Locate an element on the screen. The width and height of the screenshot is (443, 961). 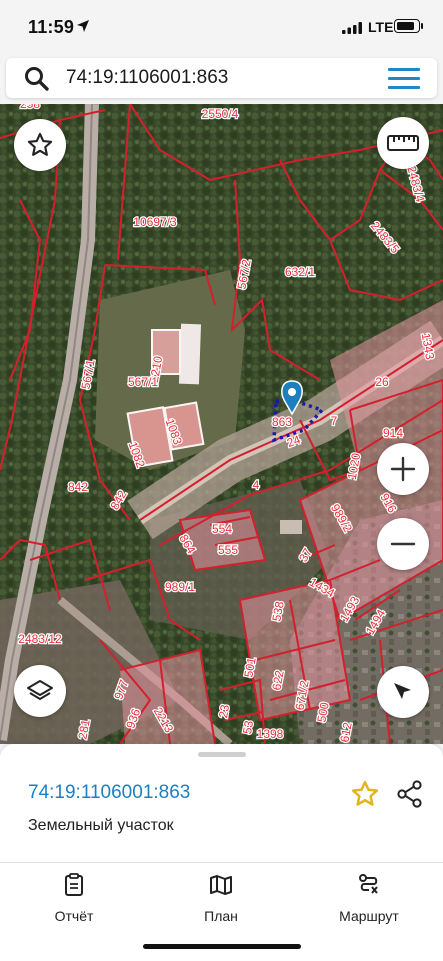
status-bar: 11:59 LTE is located at coordinates (221, 27).